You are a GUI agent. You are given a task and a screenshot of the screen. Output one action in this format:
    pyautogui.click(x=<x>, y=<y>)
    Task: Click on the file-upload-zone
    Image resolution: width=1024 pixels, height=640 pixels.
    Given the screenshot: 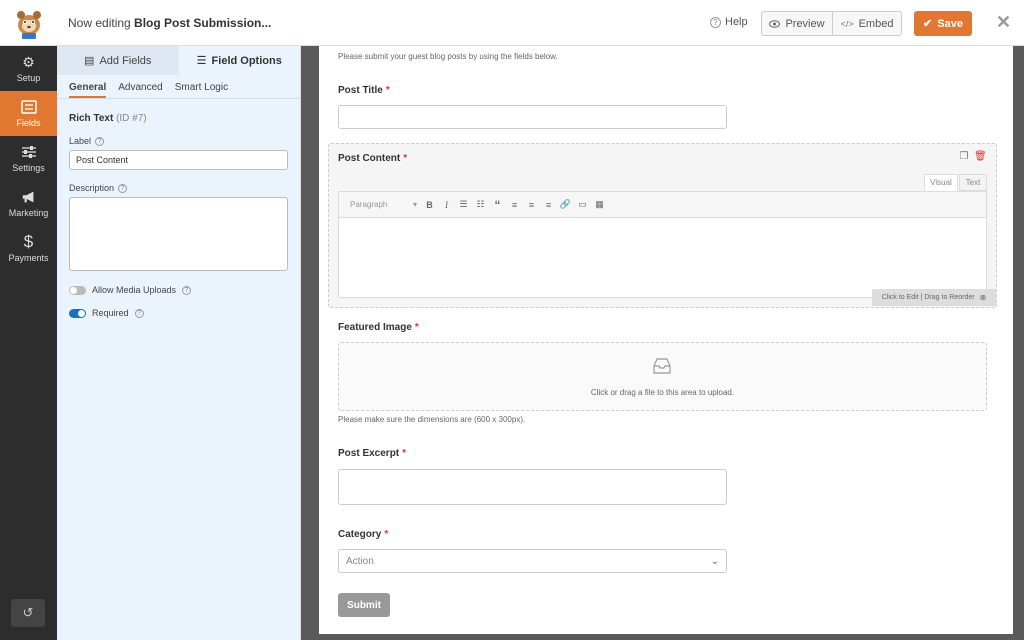 What is the action you would take?
    pyautogui.click(x=662, y=376)
    